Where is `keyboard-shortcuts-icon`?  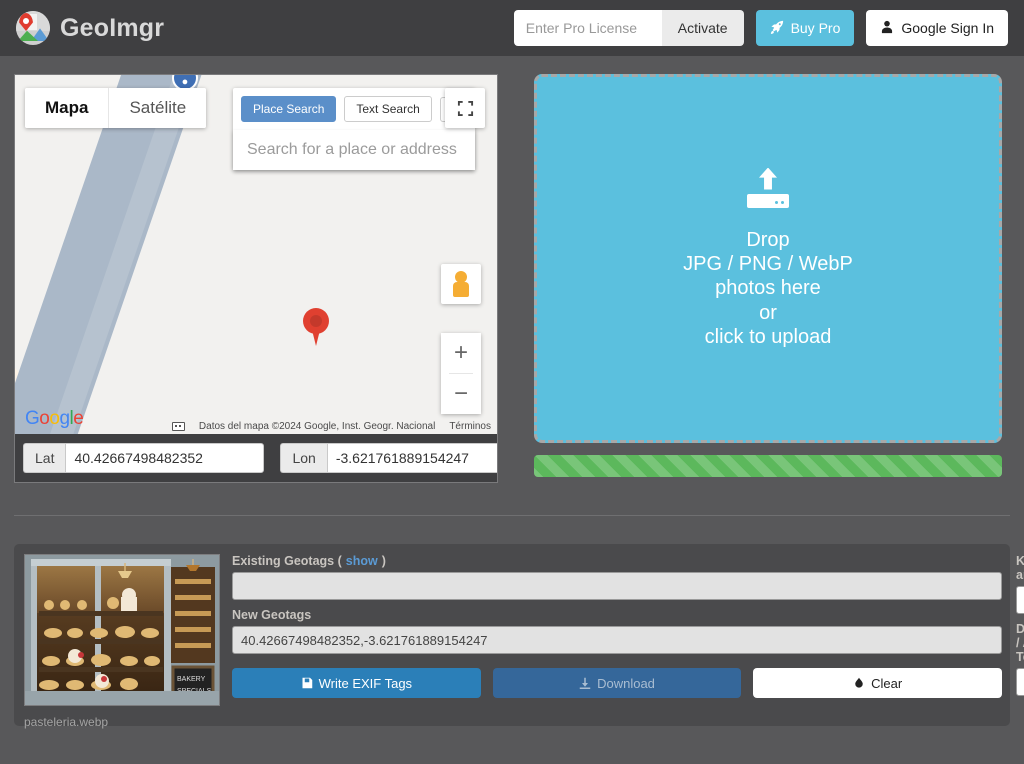
keyboard-shortcuts-icon is located at coordinates (178, 426).